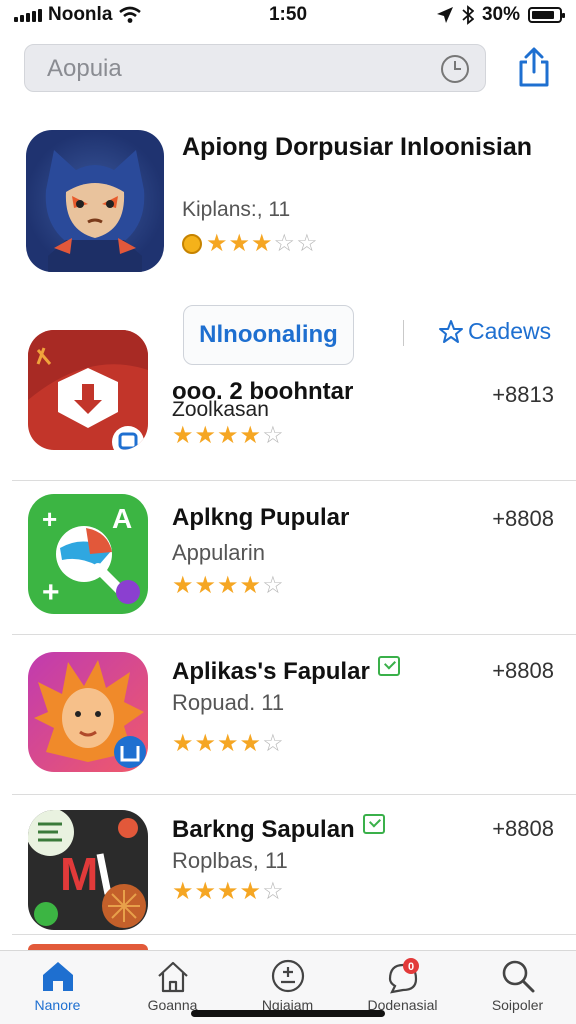  Describe the element at coordinates (518, 976) in the screenshot. I see `search-icon` at that location.